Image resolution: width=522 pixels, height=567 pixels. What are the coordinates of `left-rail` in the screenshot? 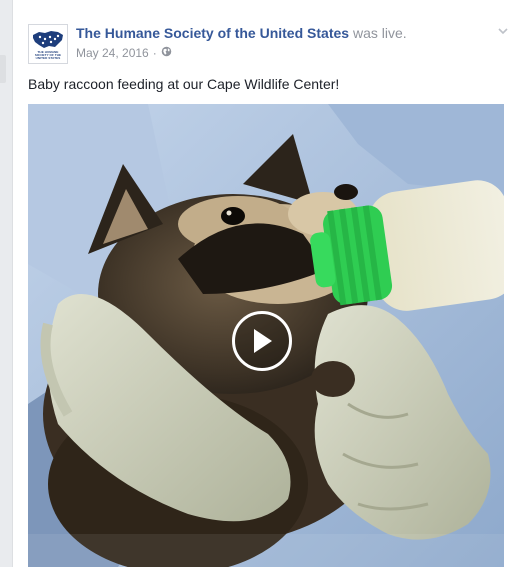 It's located at (3, 69).